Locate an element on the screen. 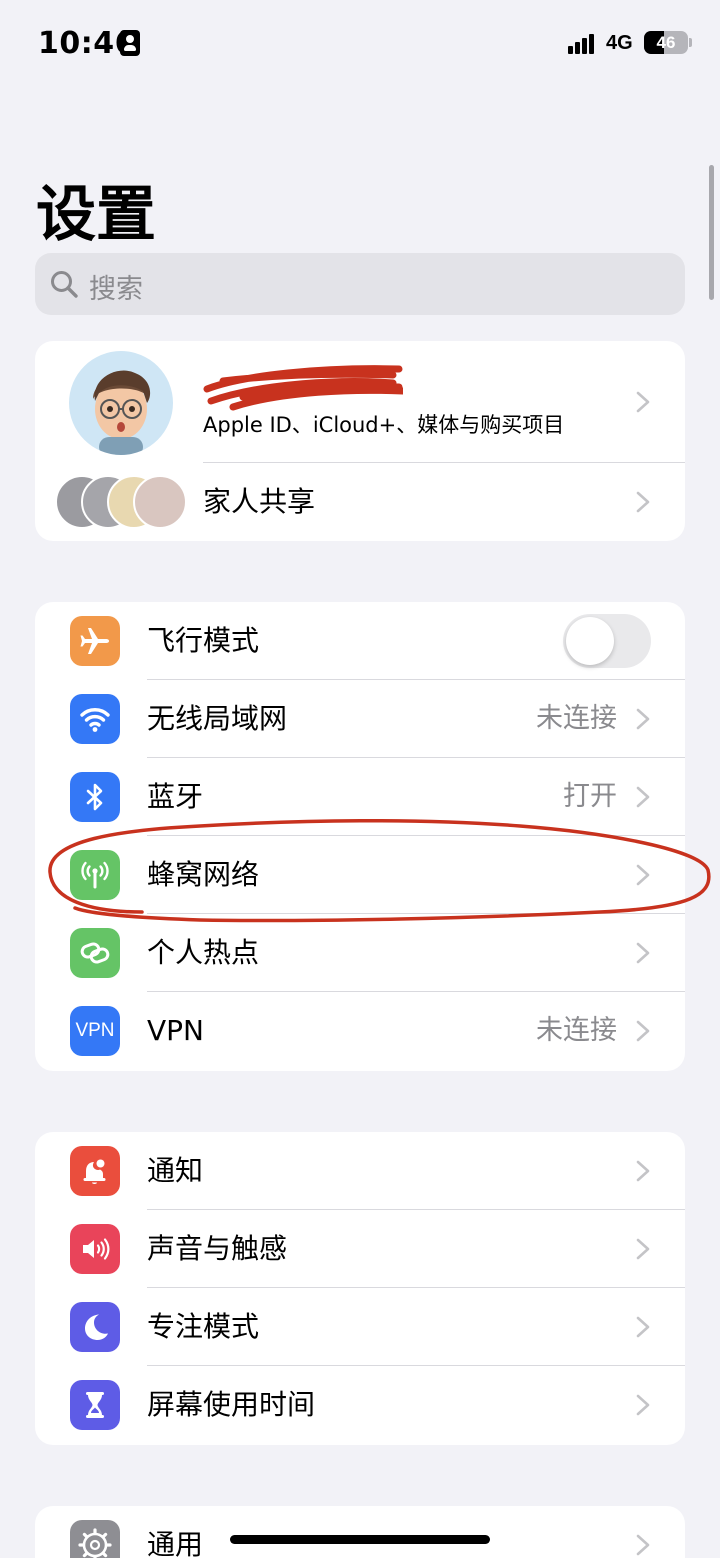 This screenshot has height=1558, width=720. antenna-icon is located at coordinates (95, 875).